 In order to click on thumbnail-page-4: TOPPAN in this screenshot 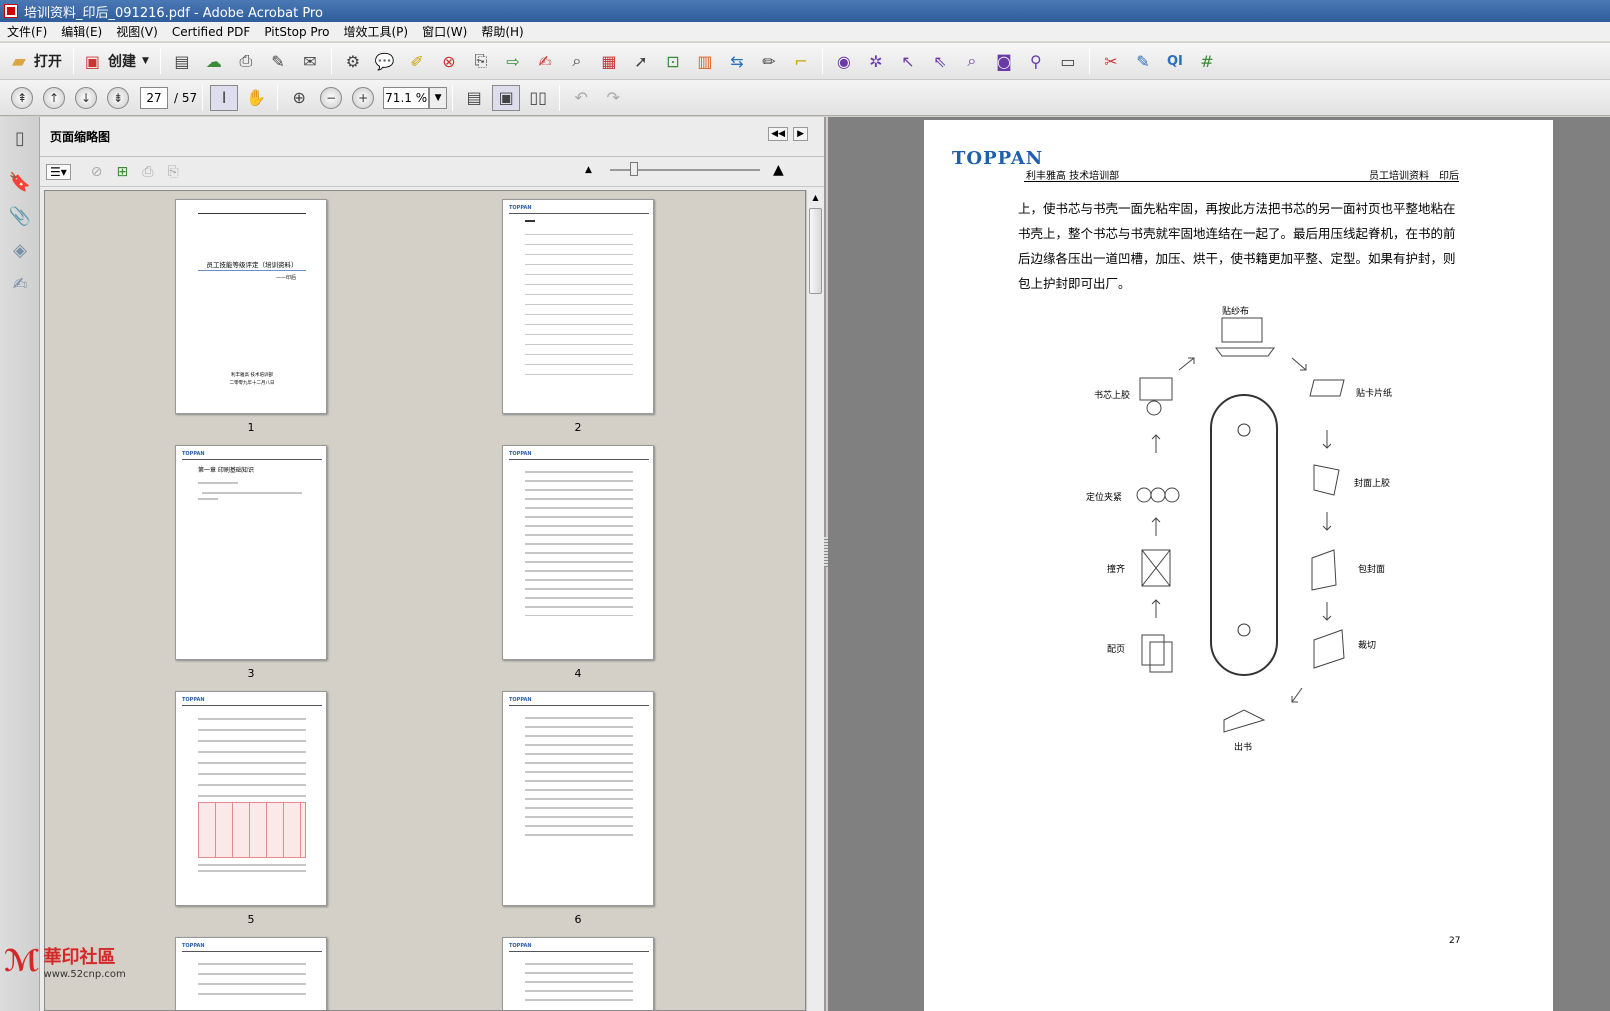, I will do `click(578, 552)`.